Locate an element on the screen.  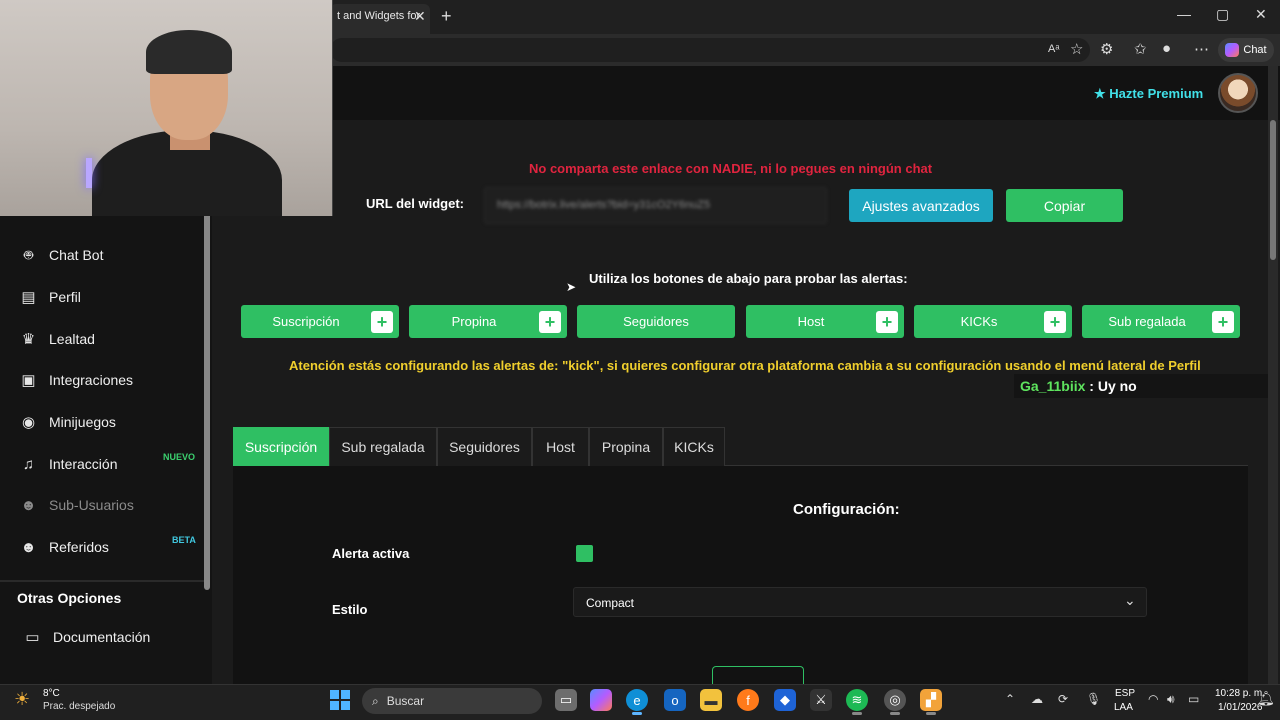
search-icon: ⌕ is located at coordinates (375, 700).